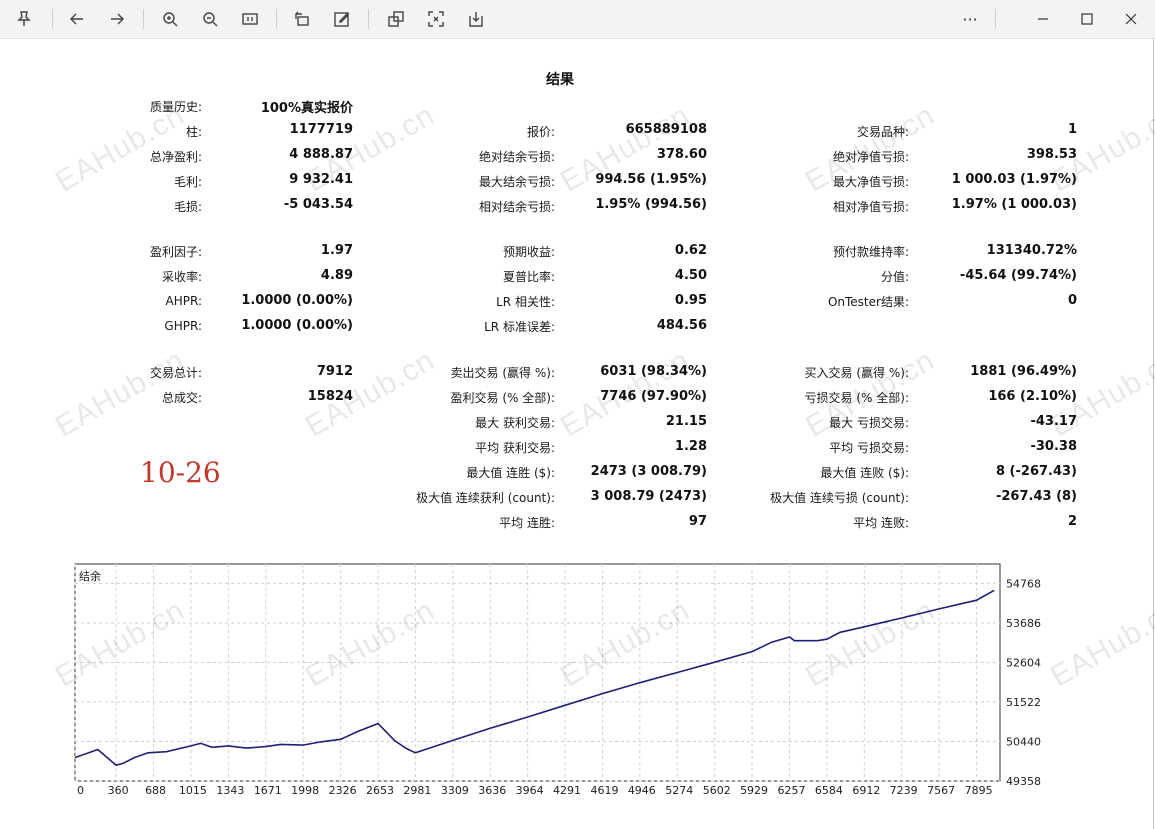 The width and height of the screenshot is (1155, 829). Describe the element at coordinates (792, 790) in the screenshot. I see `x-tick-label: 6257` at that location.